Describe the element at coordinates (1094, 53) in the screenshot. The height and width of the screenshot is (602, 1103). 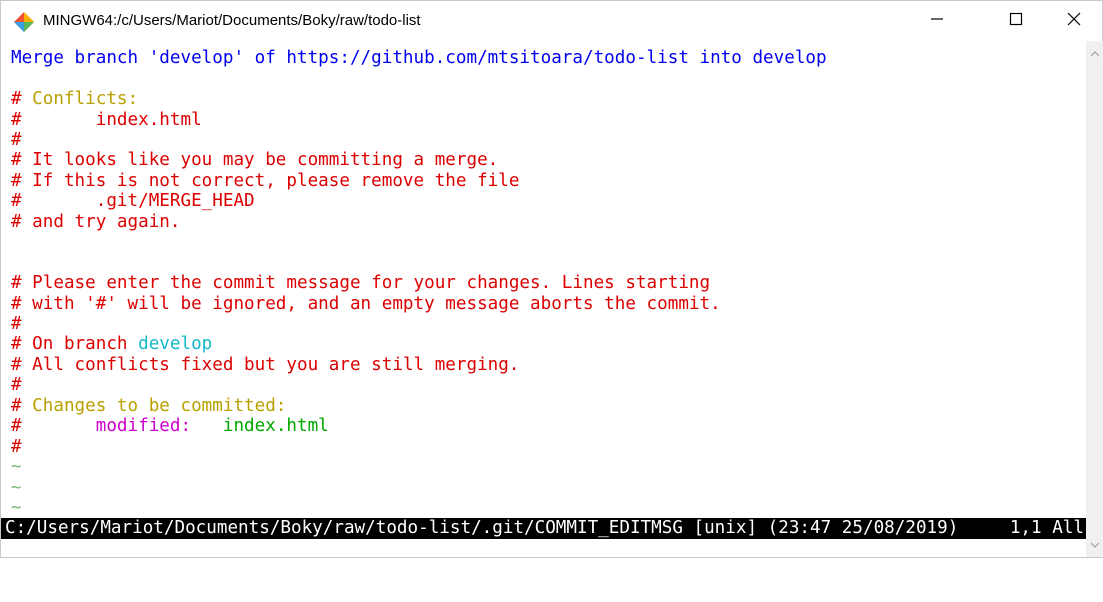
I see `scroll-up-icon` at that location.